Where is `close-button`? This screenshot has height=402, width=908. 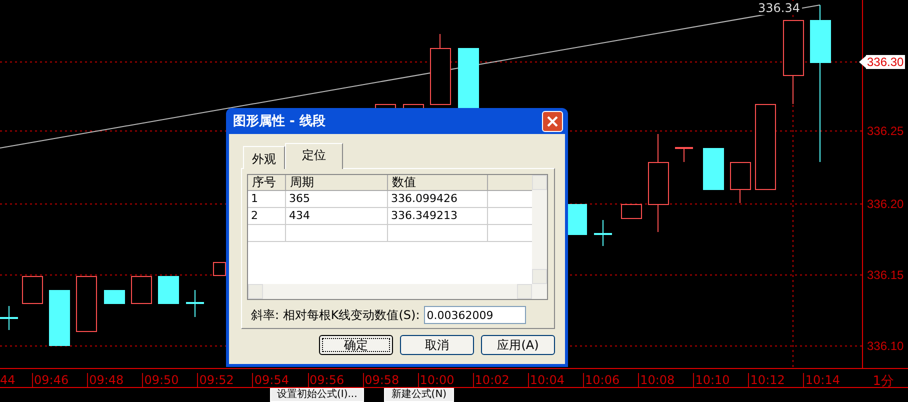 close-button is located at coordinates (552, 121).